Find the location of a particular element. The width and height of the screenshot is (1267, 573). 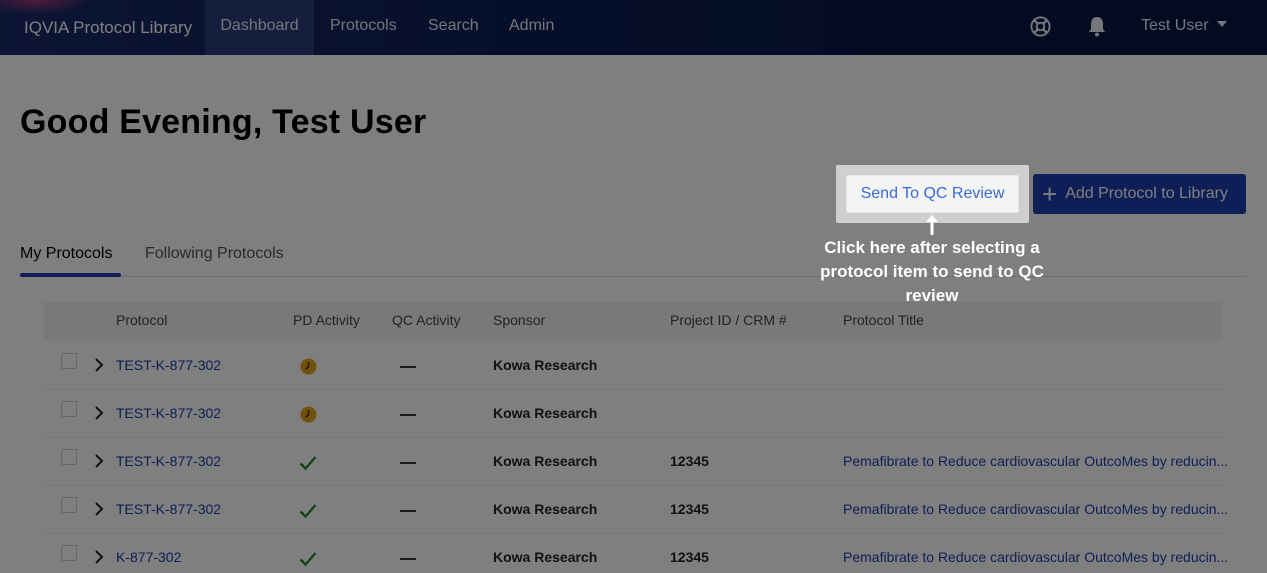

arrow-up-icon is located at coordinates (932, 225).